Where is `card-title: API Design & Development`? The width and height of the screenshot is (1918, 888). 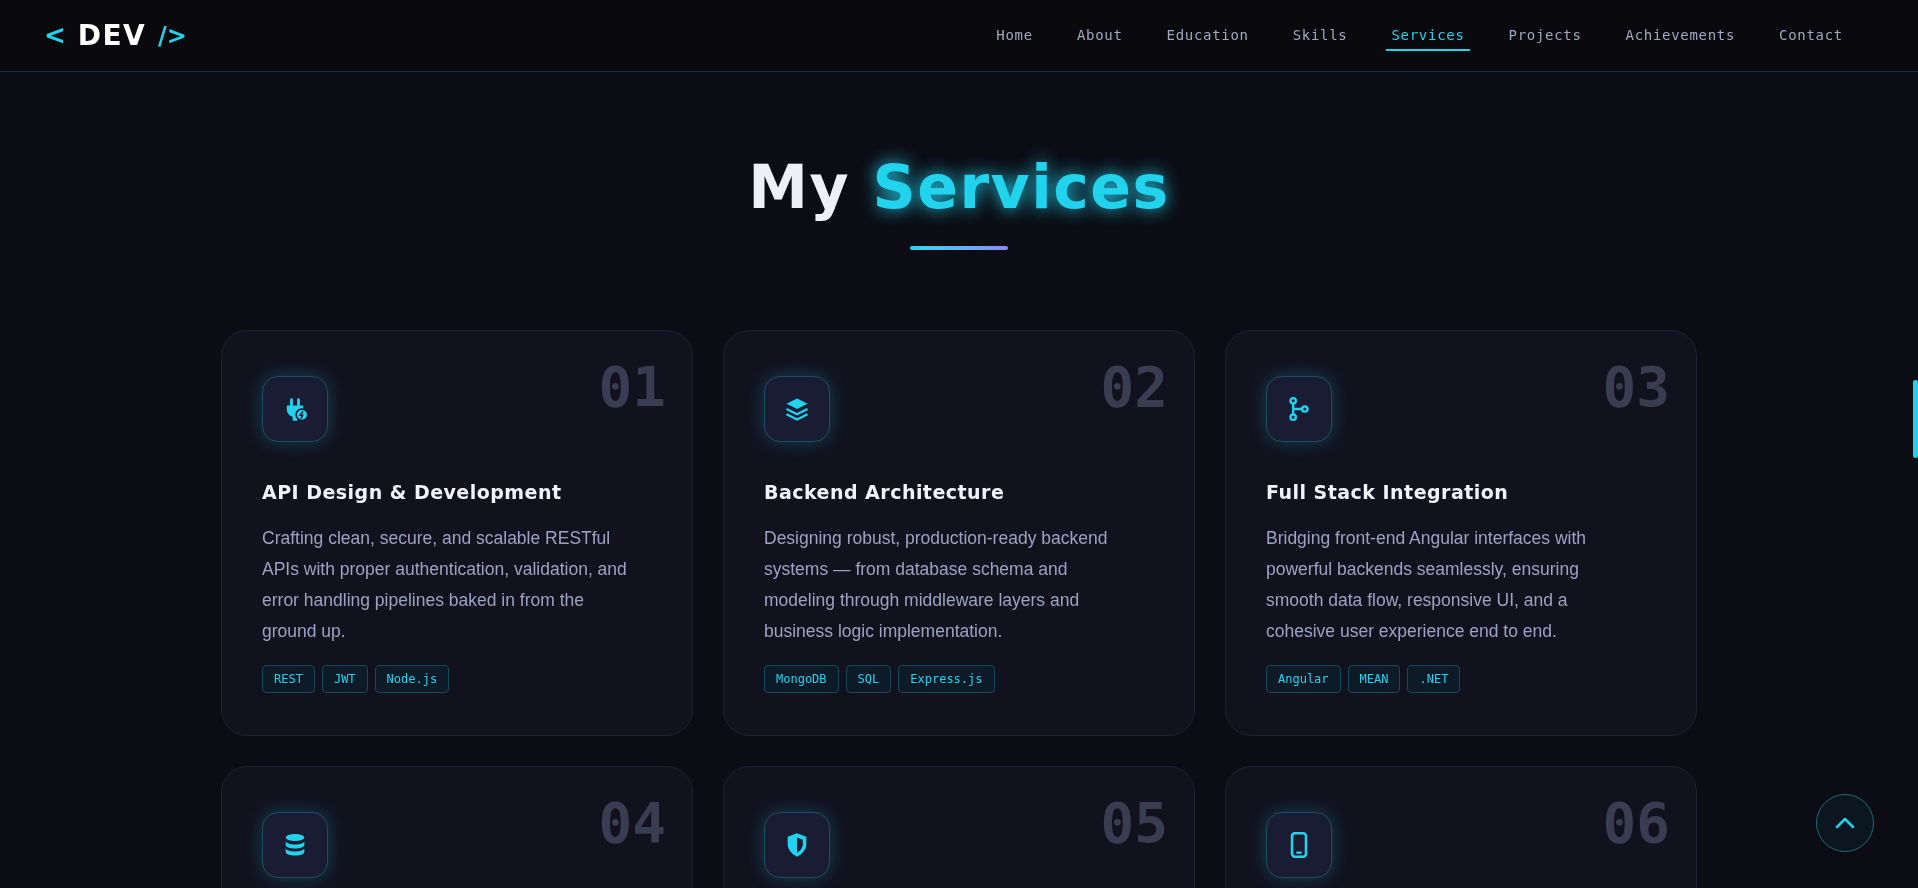 card-title: API Design & Development is located at coordinates (412, 492).